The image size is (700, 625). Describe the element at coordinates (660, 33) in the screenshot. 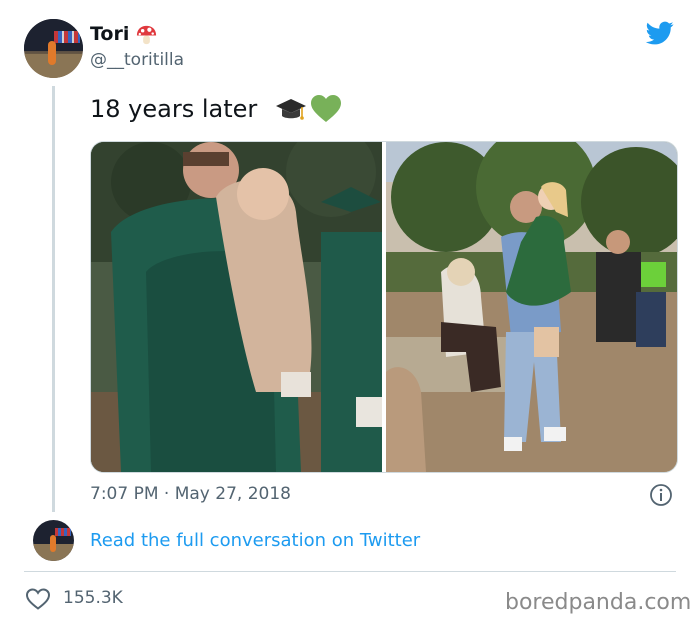

I see `twitter-bird-icon` at that location.